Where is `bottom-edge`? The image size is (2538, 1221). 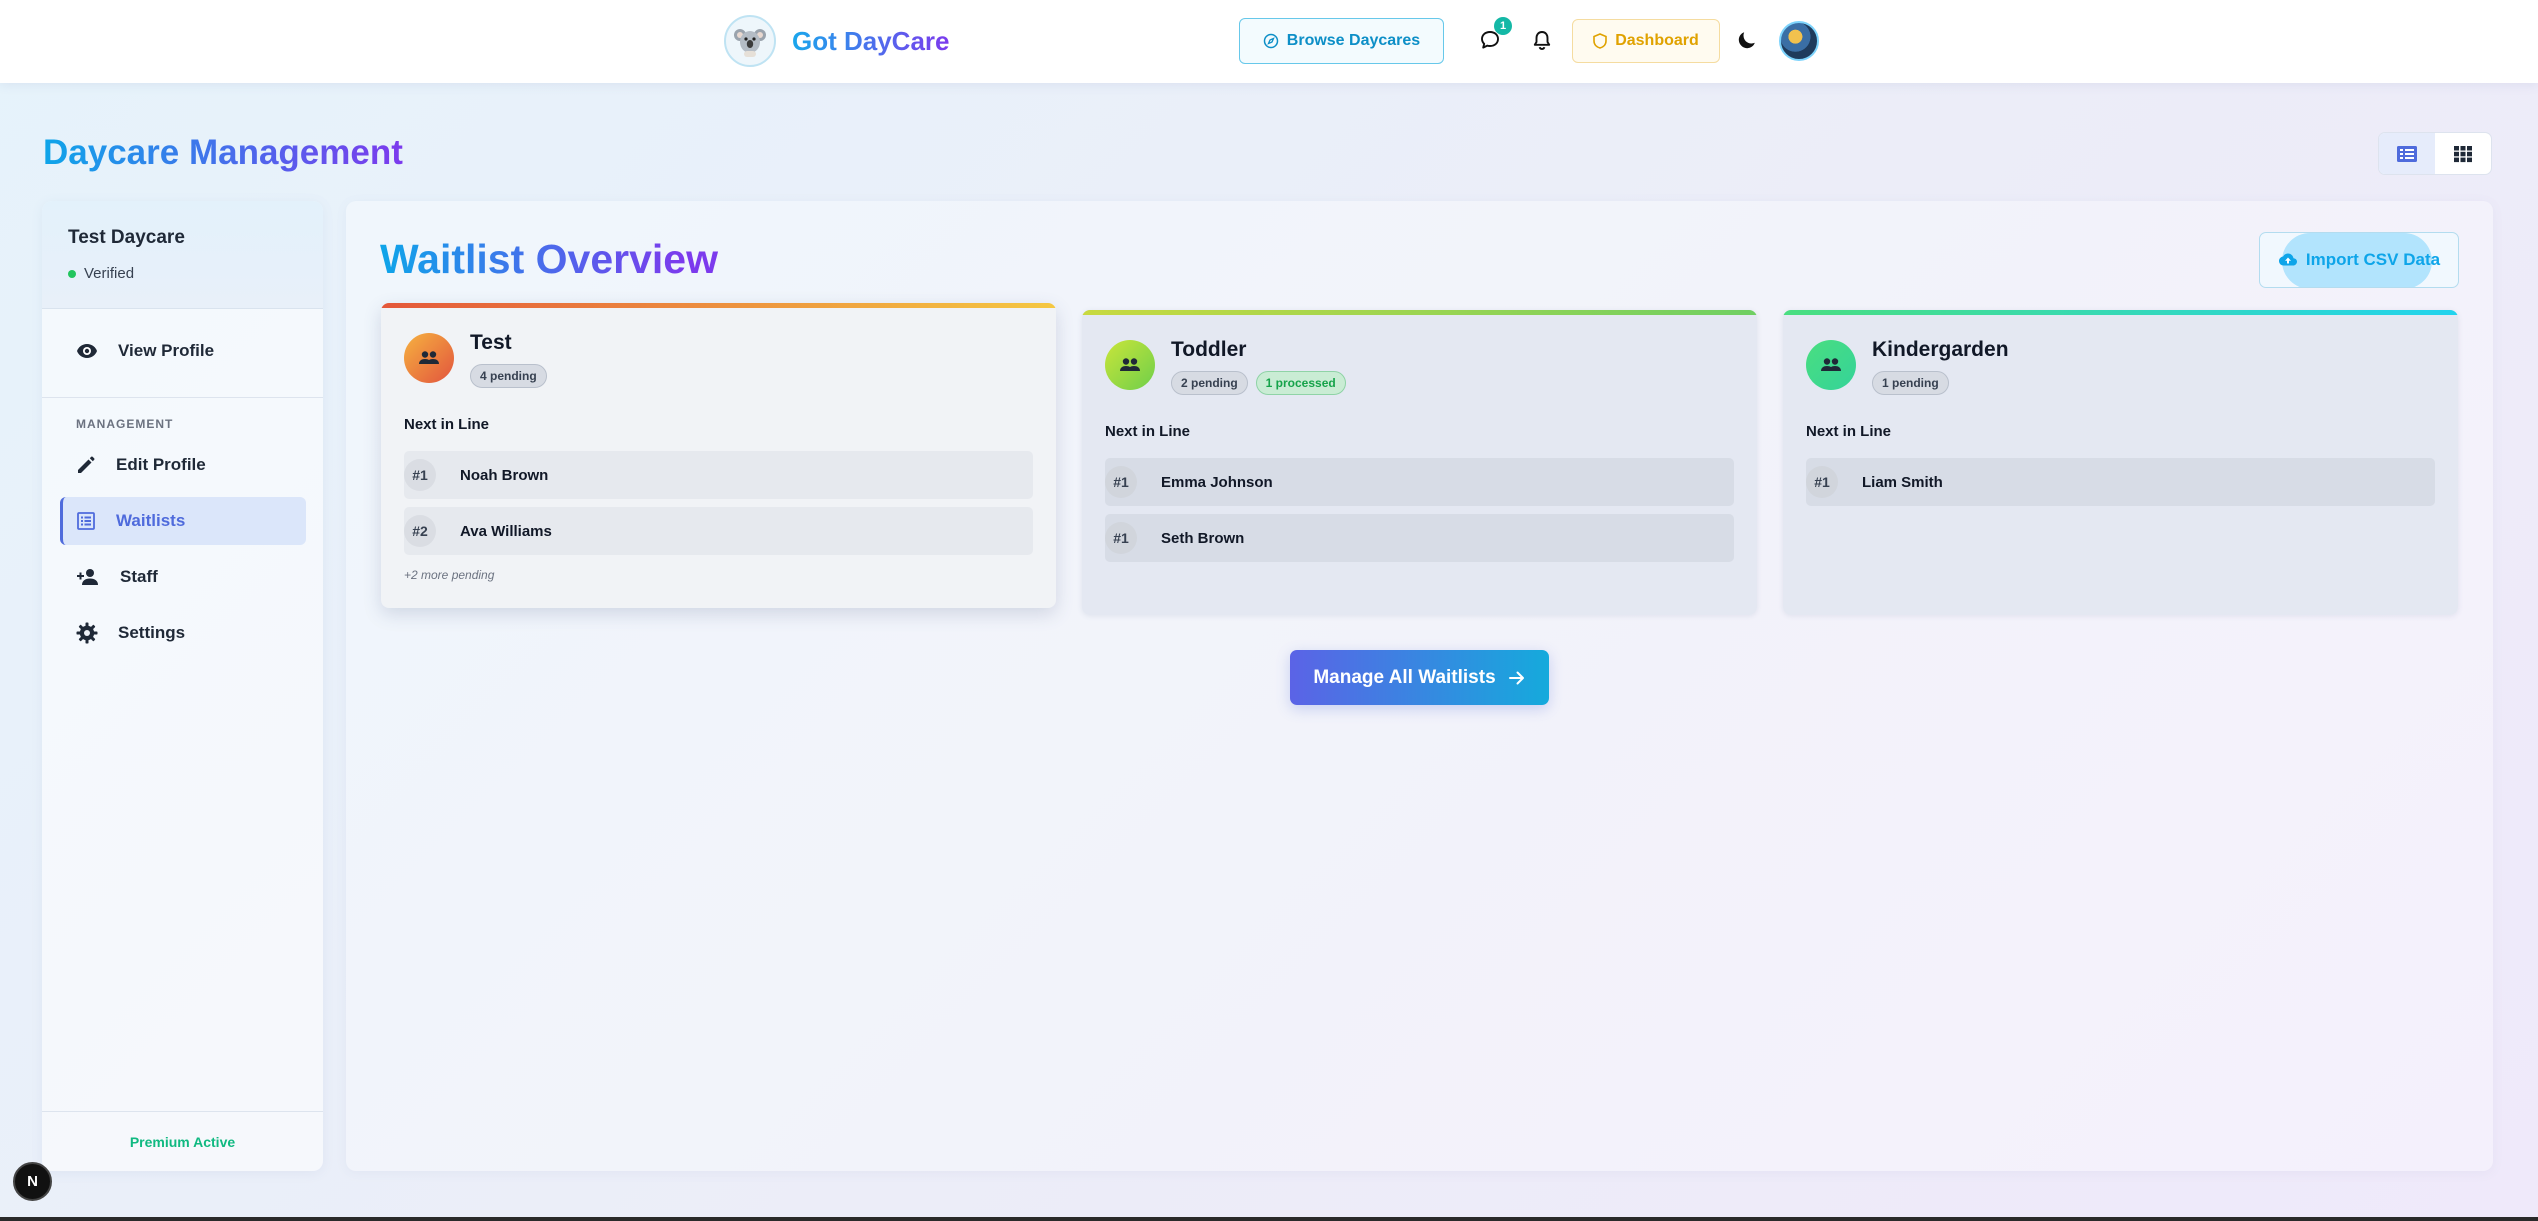
bottom-edge is located at coordinates (1269, 1219).